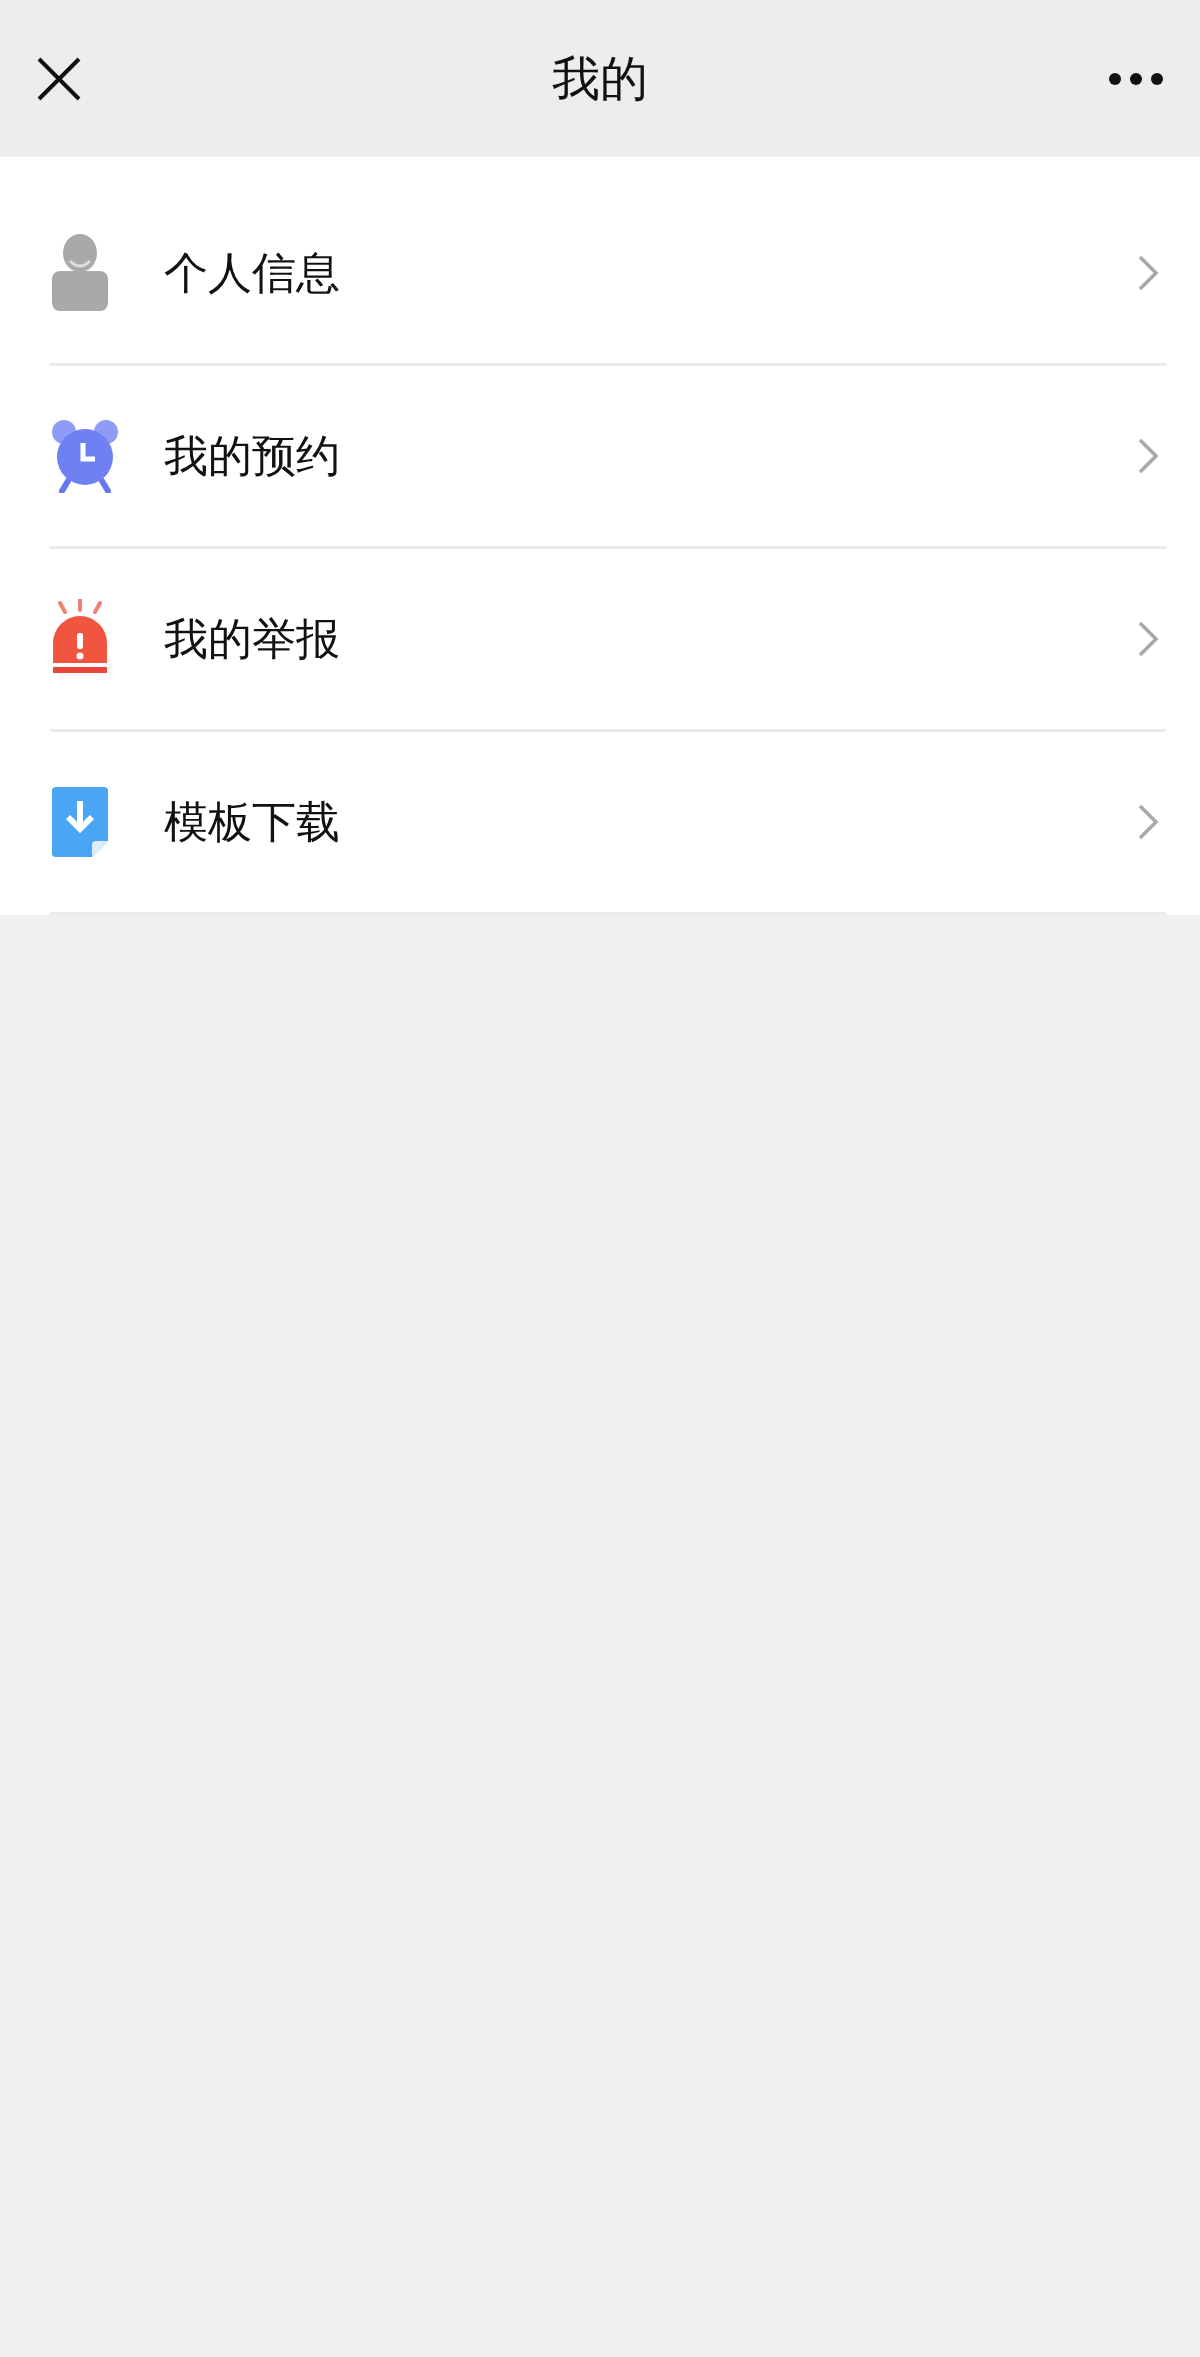 The width and height of the screenshot is (1200, 2357). I want to click on menu-item: 我的预约, so click(608, 457).